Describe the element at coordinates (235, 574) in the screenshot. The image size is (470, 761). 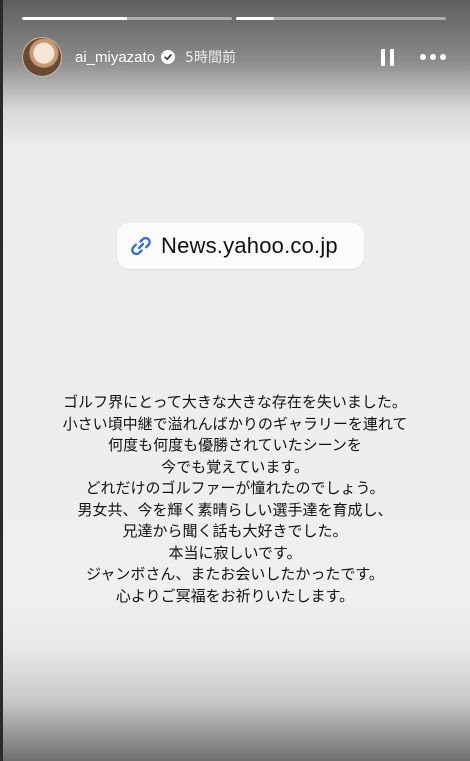
I see `message-line: ジャンボさん、またお会いしたかったです。` at that location.